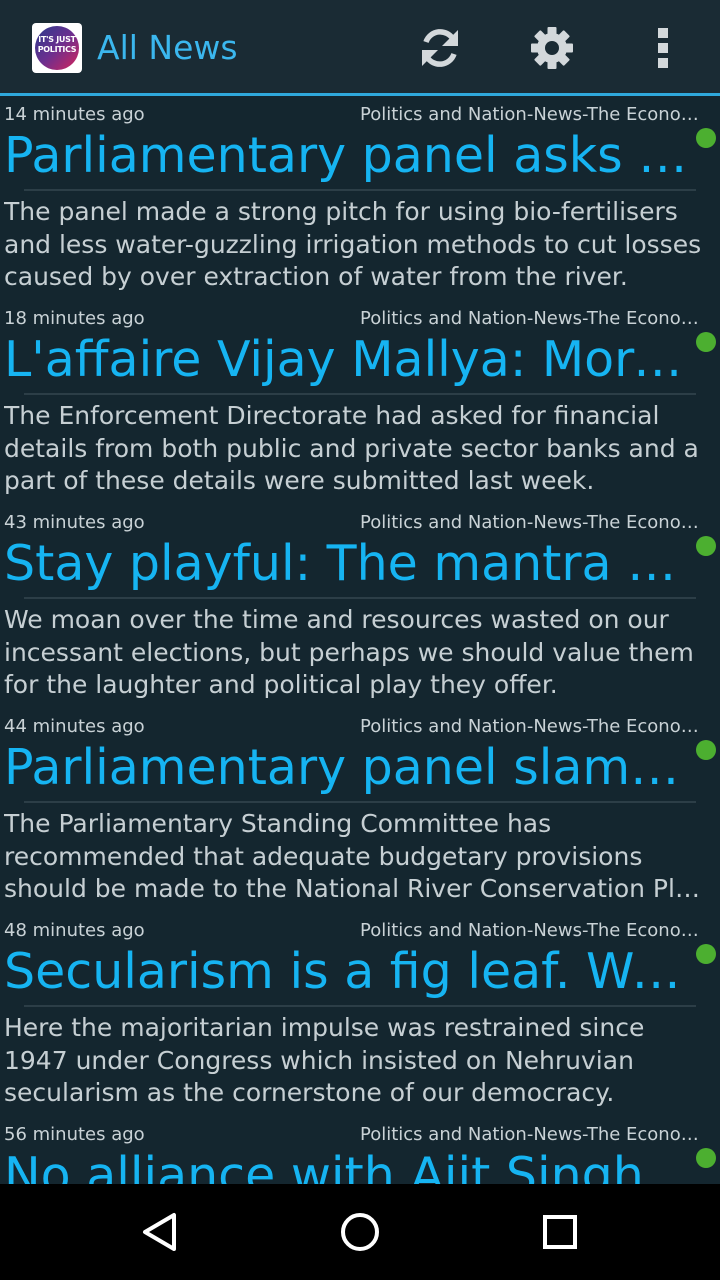  I want to click on overflow-menu-button, so click(664, 48).